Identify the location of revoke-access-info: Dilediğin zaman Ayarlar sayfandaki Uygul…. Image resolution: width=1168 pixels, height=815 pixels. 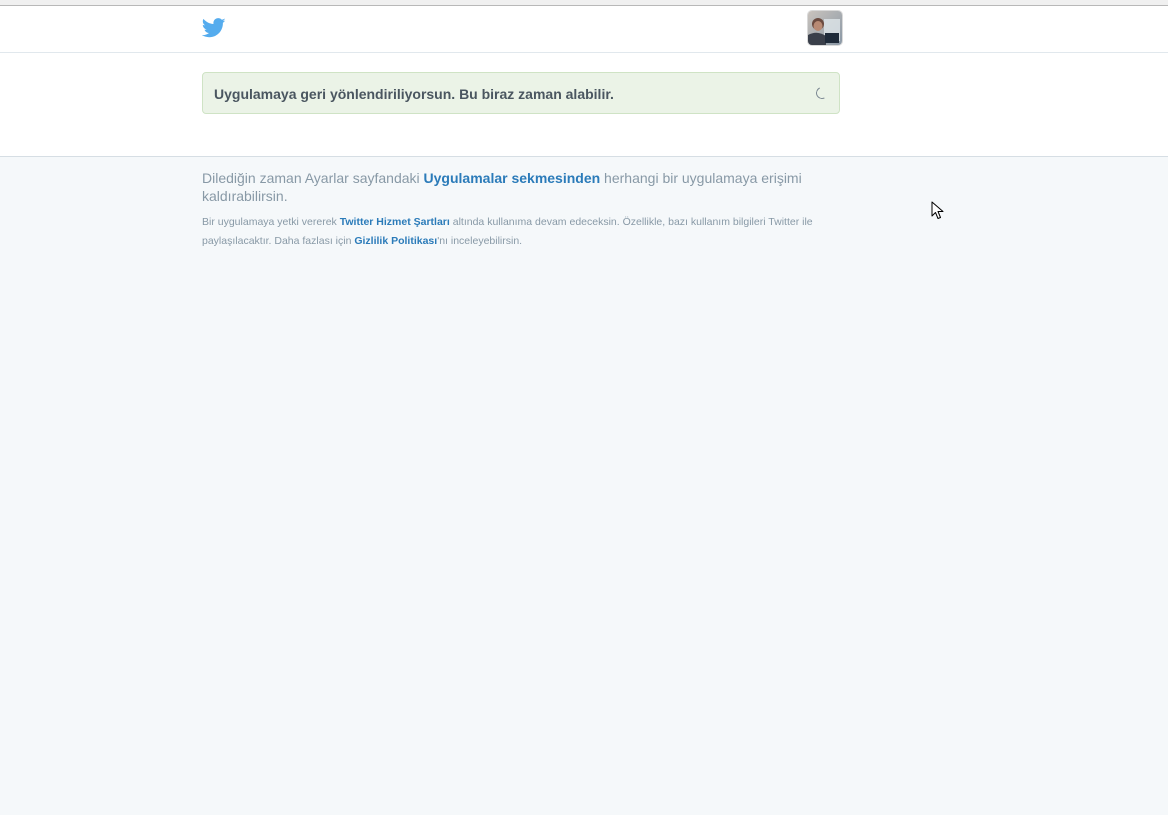
(522, 187).